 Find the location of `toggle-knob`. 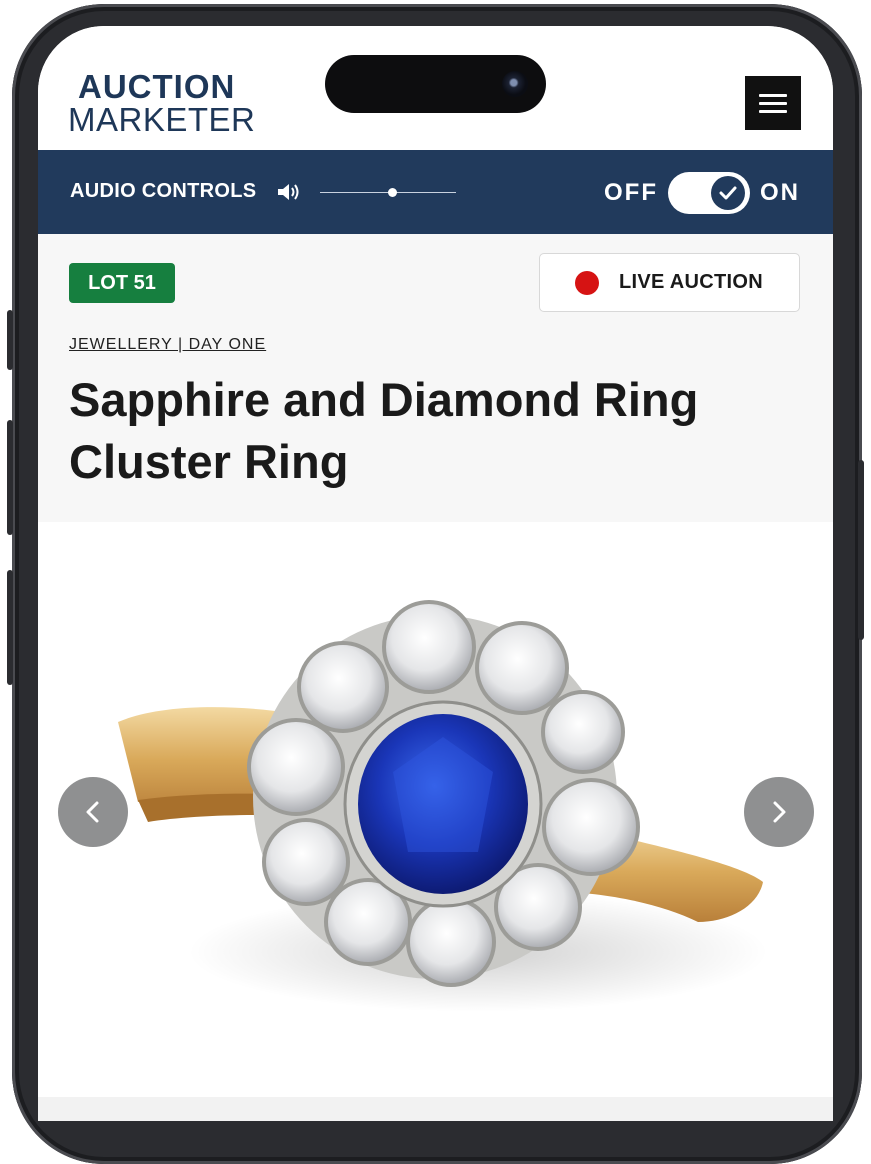

toggle-knob is located at coordinates (728, 193).